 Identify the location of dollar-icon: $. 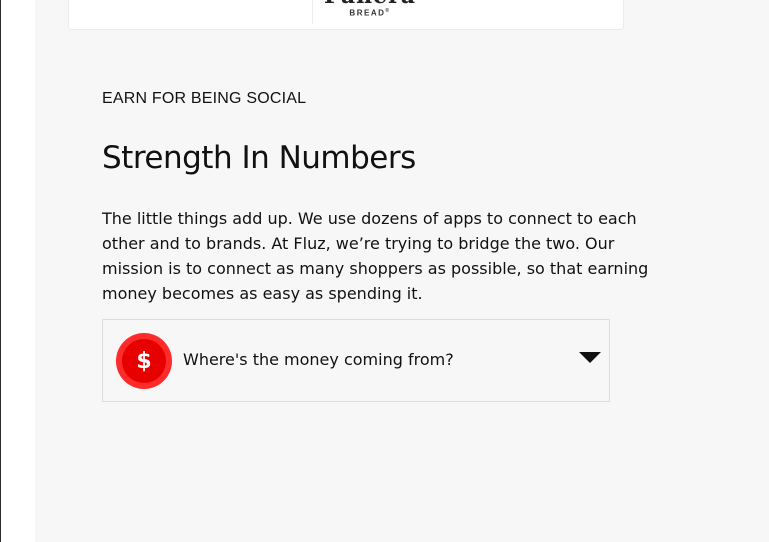
(144, 361).